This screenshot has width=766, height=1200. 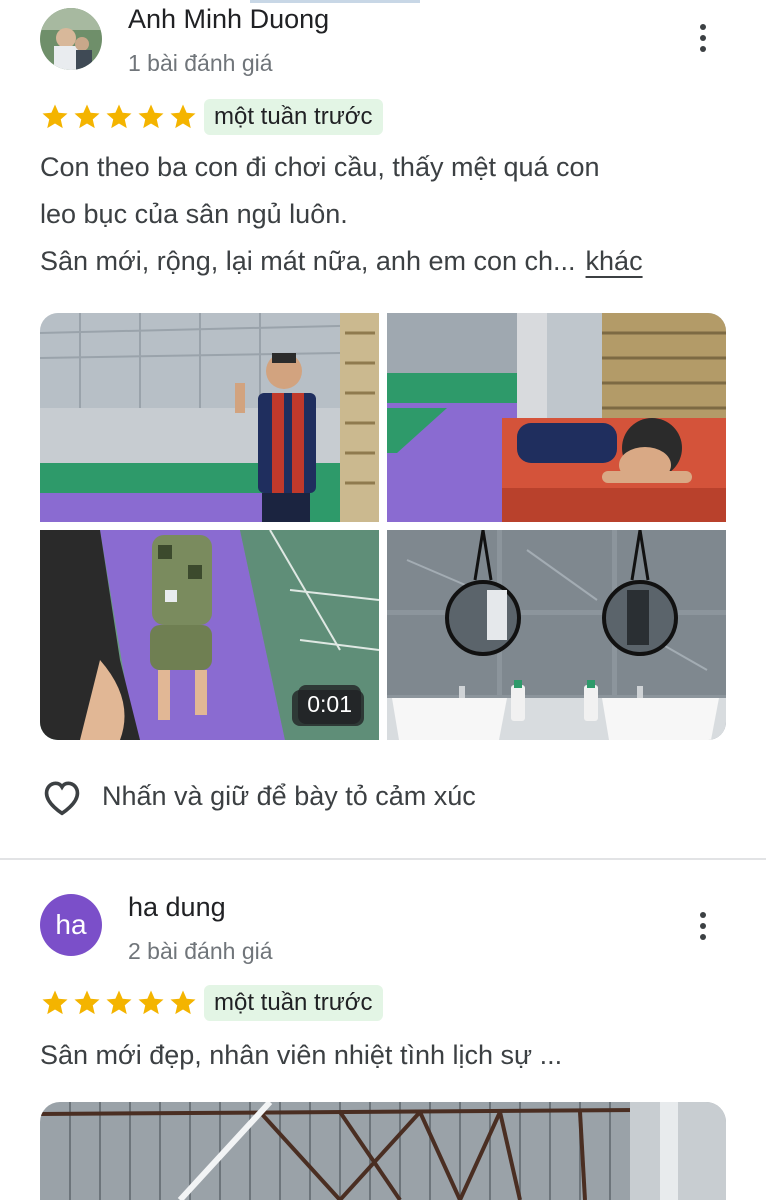 I want to click on avatar, so click(x=71, y=39).